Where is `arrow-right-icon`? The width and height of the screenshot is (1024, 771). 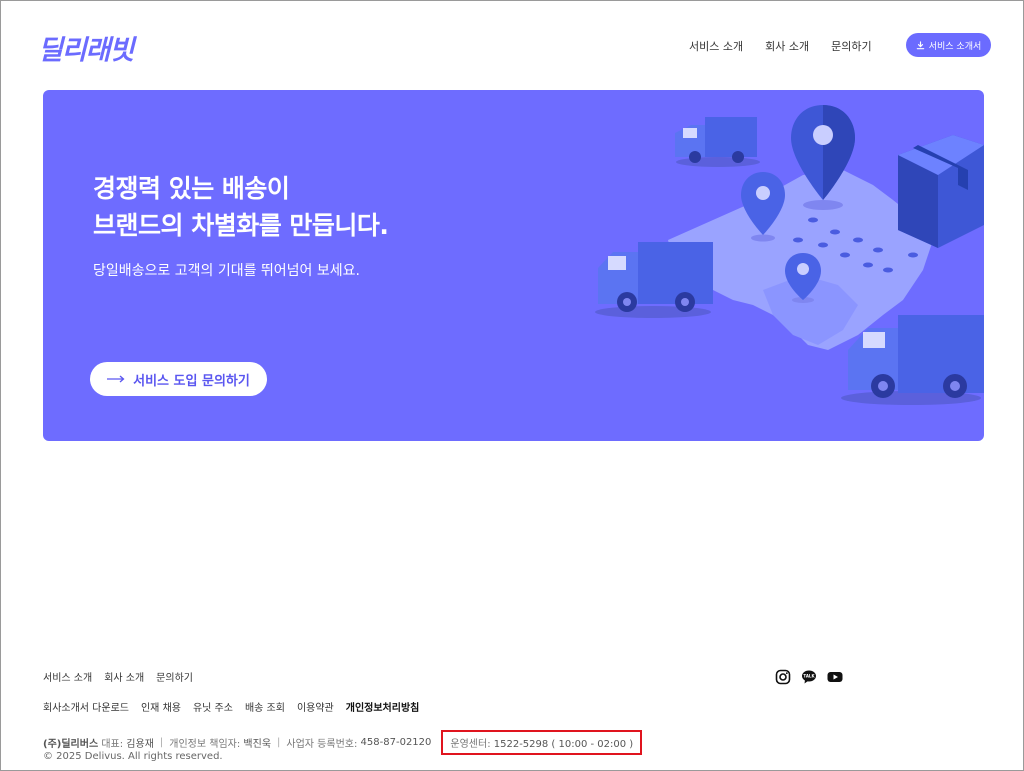
arrow-right-icon is located at coordinates (116, 379).